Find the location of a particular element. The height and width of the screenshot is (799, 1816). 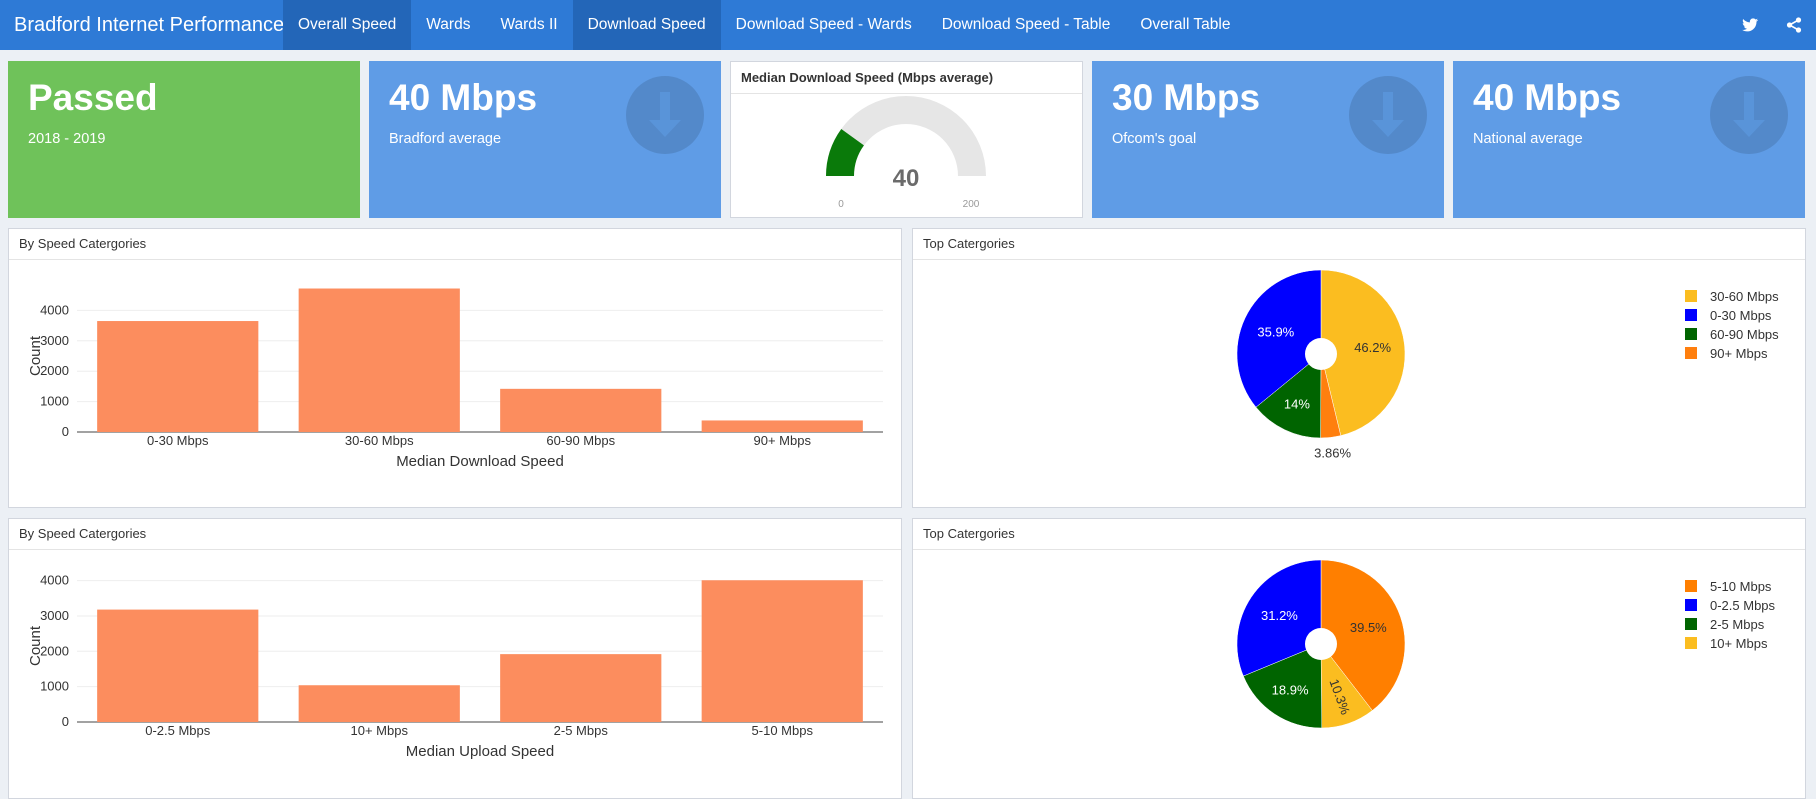

pie-slice-label: 14% is located at coordinates (1297, 404).